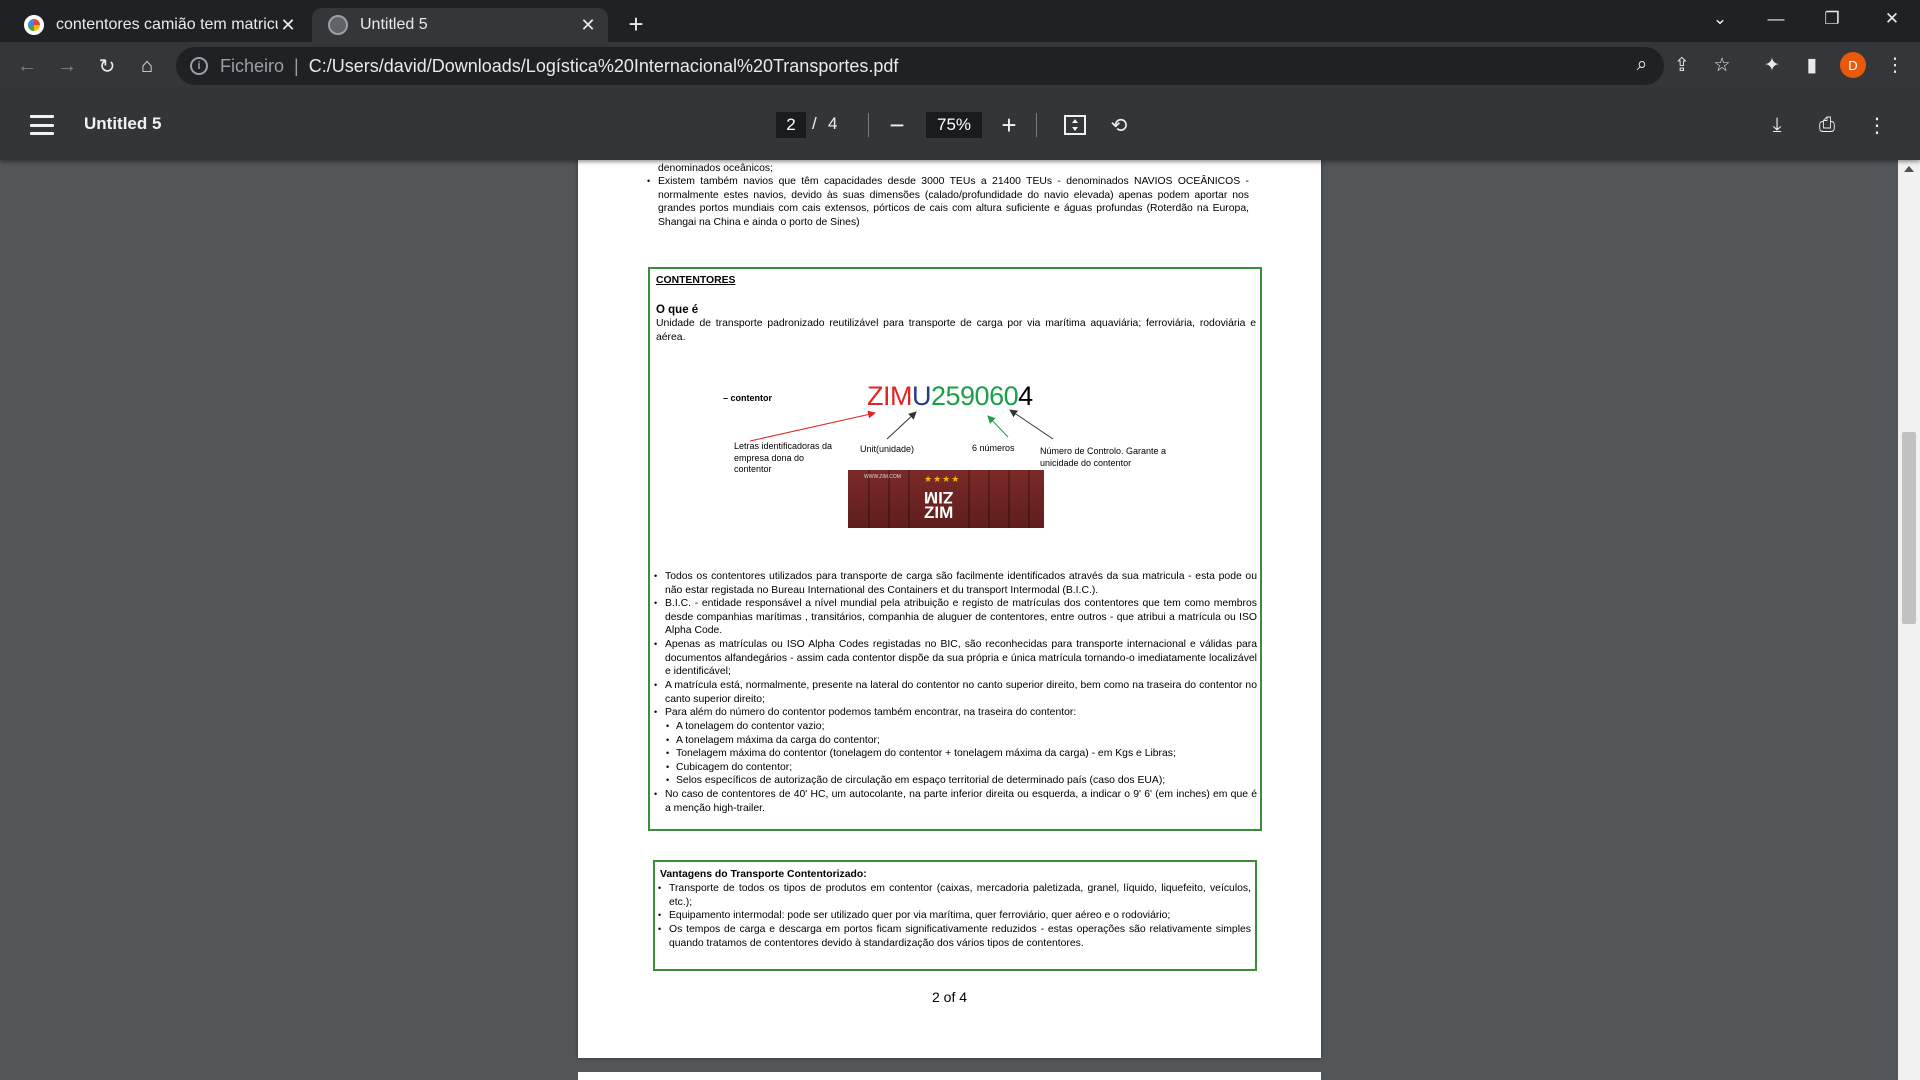 The image size is (1920, 1080). Describe the element at coordinates (1776, 19) in the screenshot. I see `minimize-button: —` at that location.